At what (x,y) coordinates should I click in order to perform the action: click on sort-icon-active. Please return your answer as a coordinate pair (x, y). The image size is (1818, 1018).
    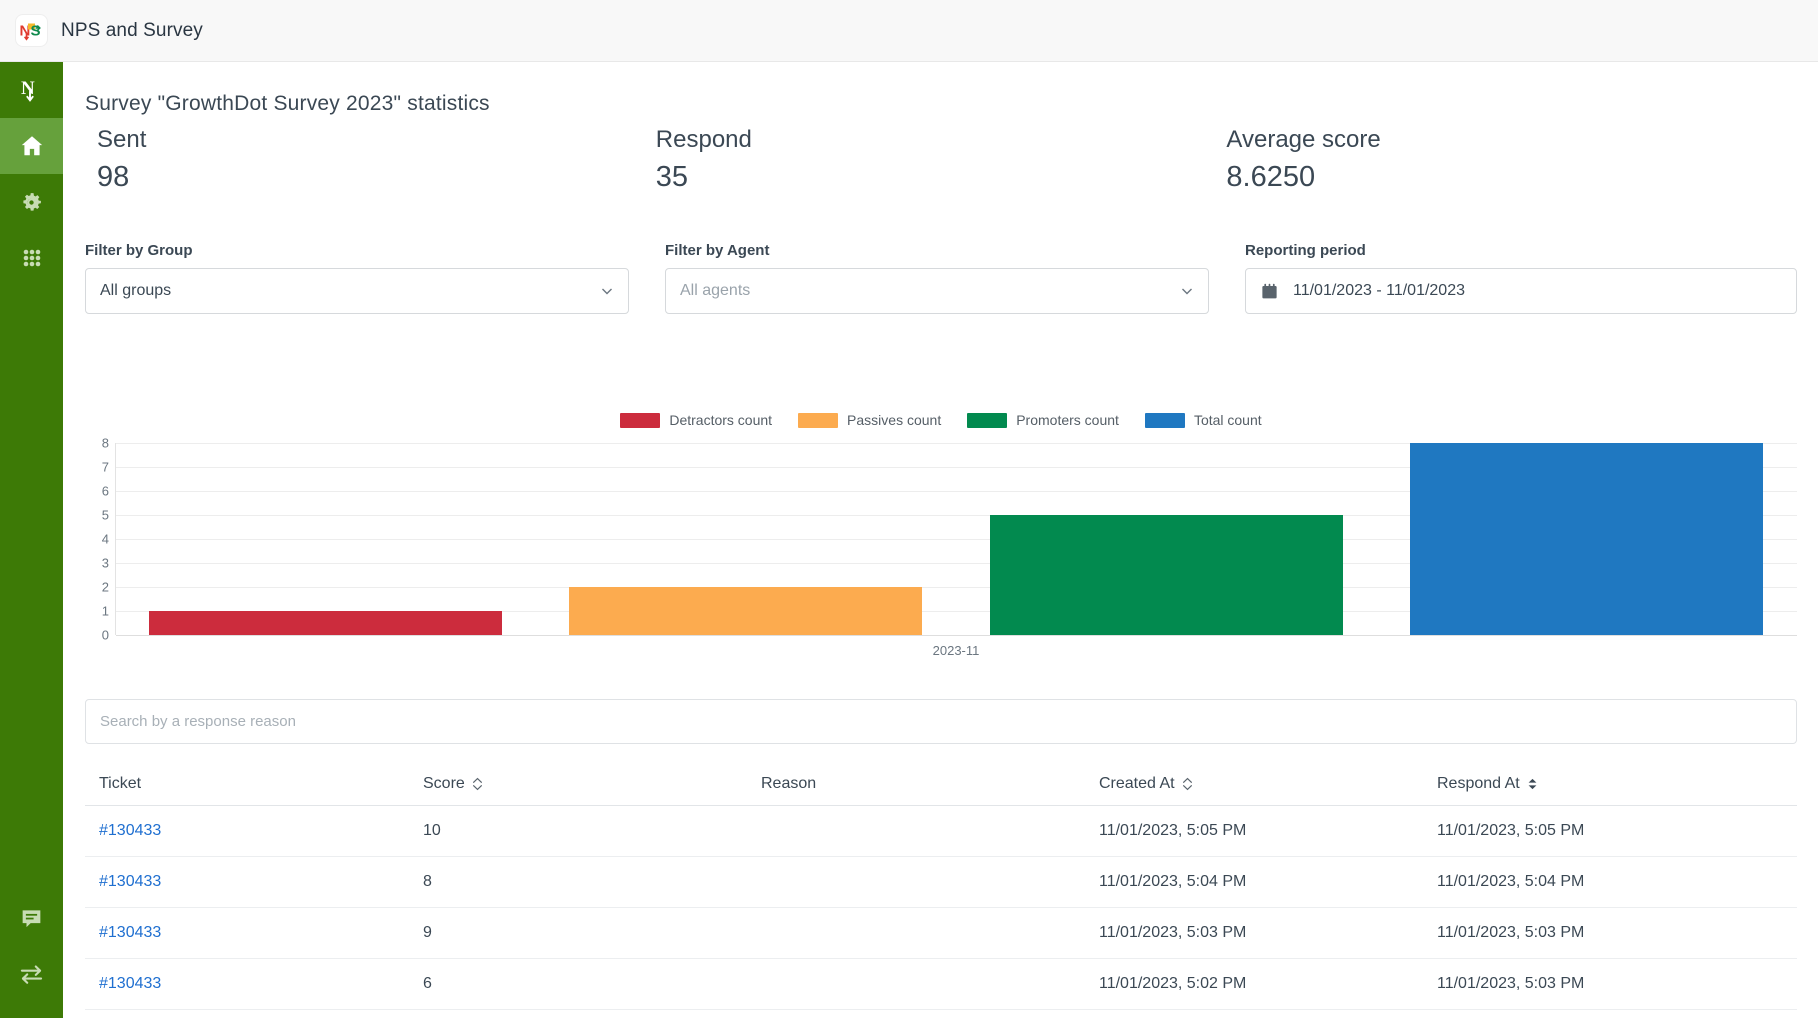
    Looking at the image, I should click on (1532, 784).